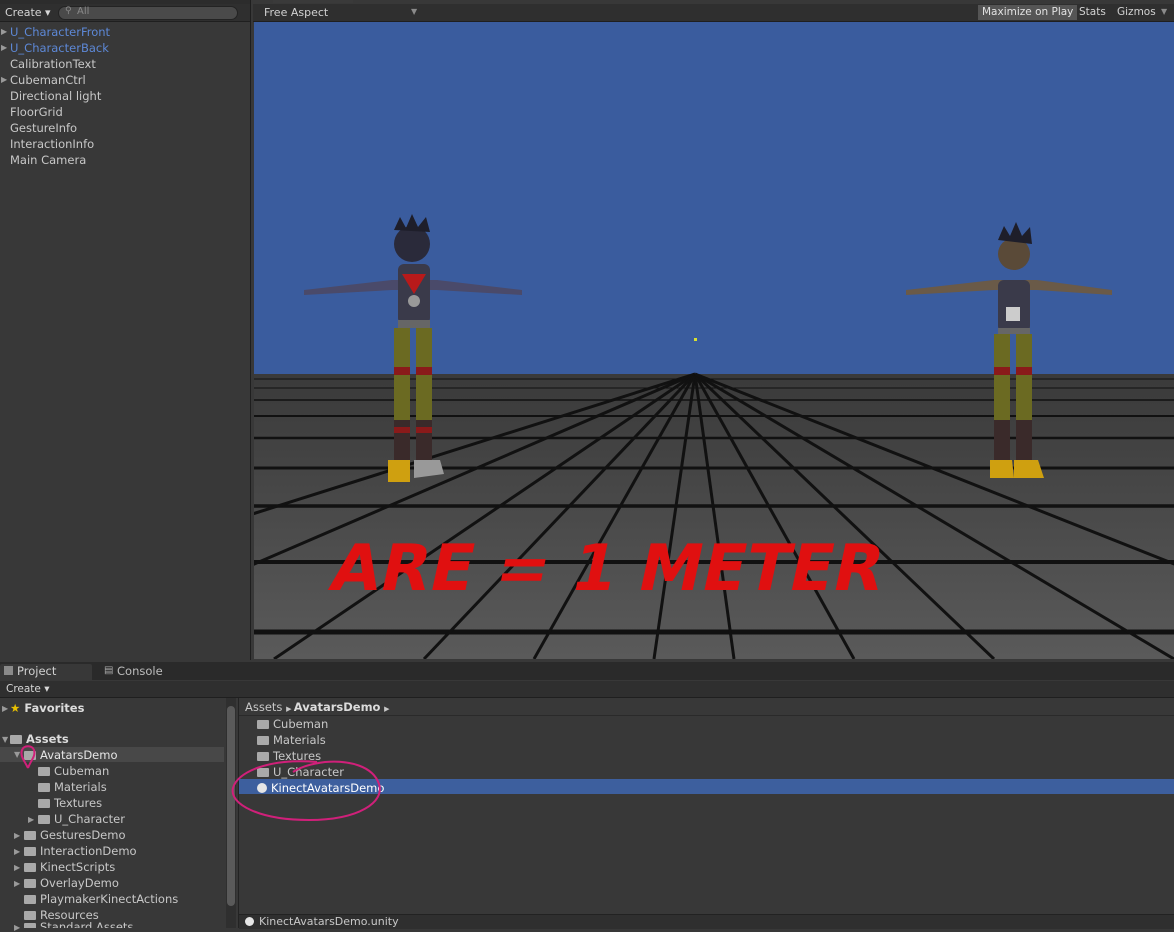 This screenshot has height=932, width=1174. What do you see at coordinates (15, 708) in the screenshot?
I see `star-icon: ★` at bounding box center [15, 708].